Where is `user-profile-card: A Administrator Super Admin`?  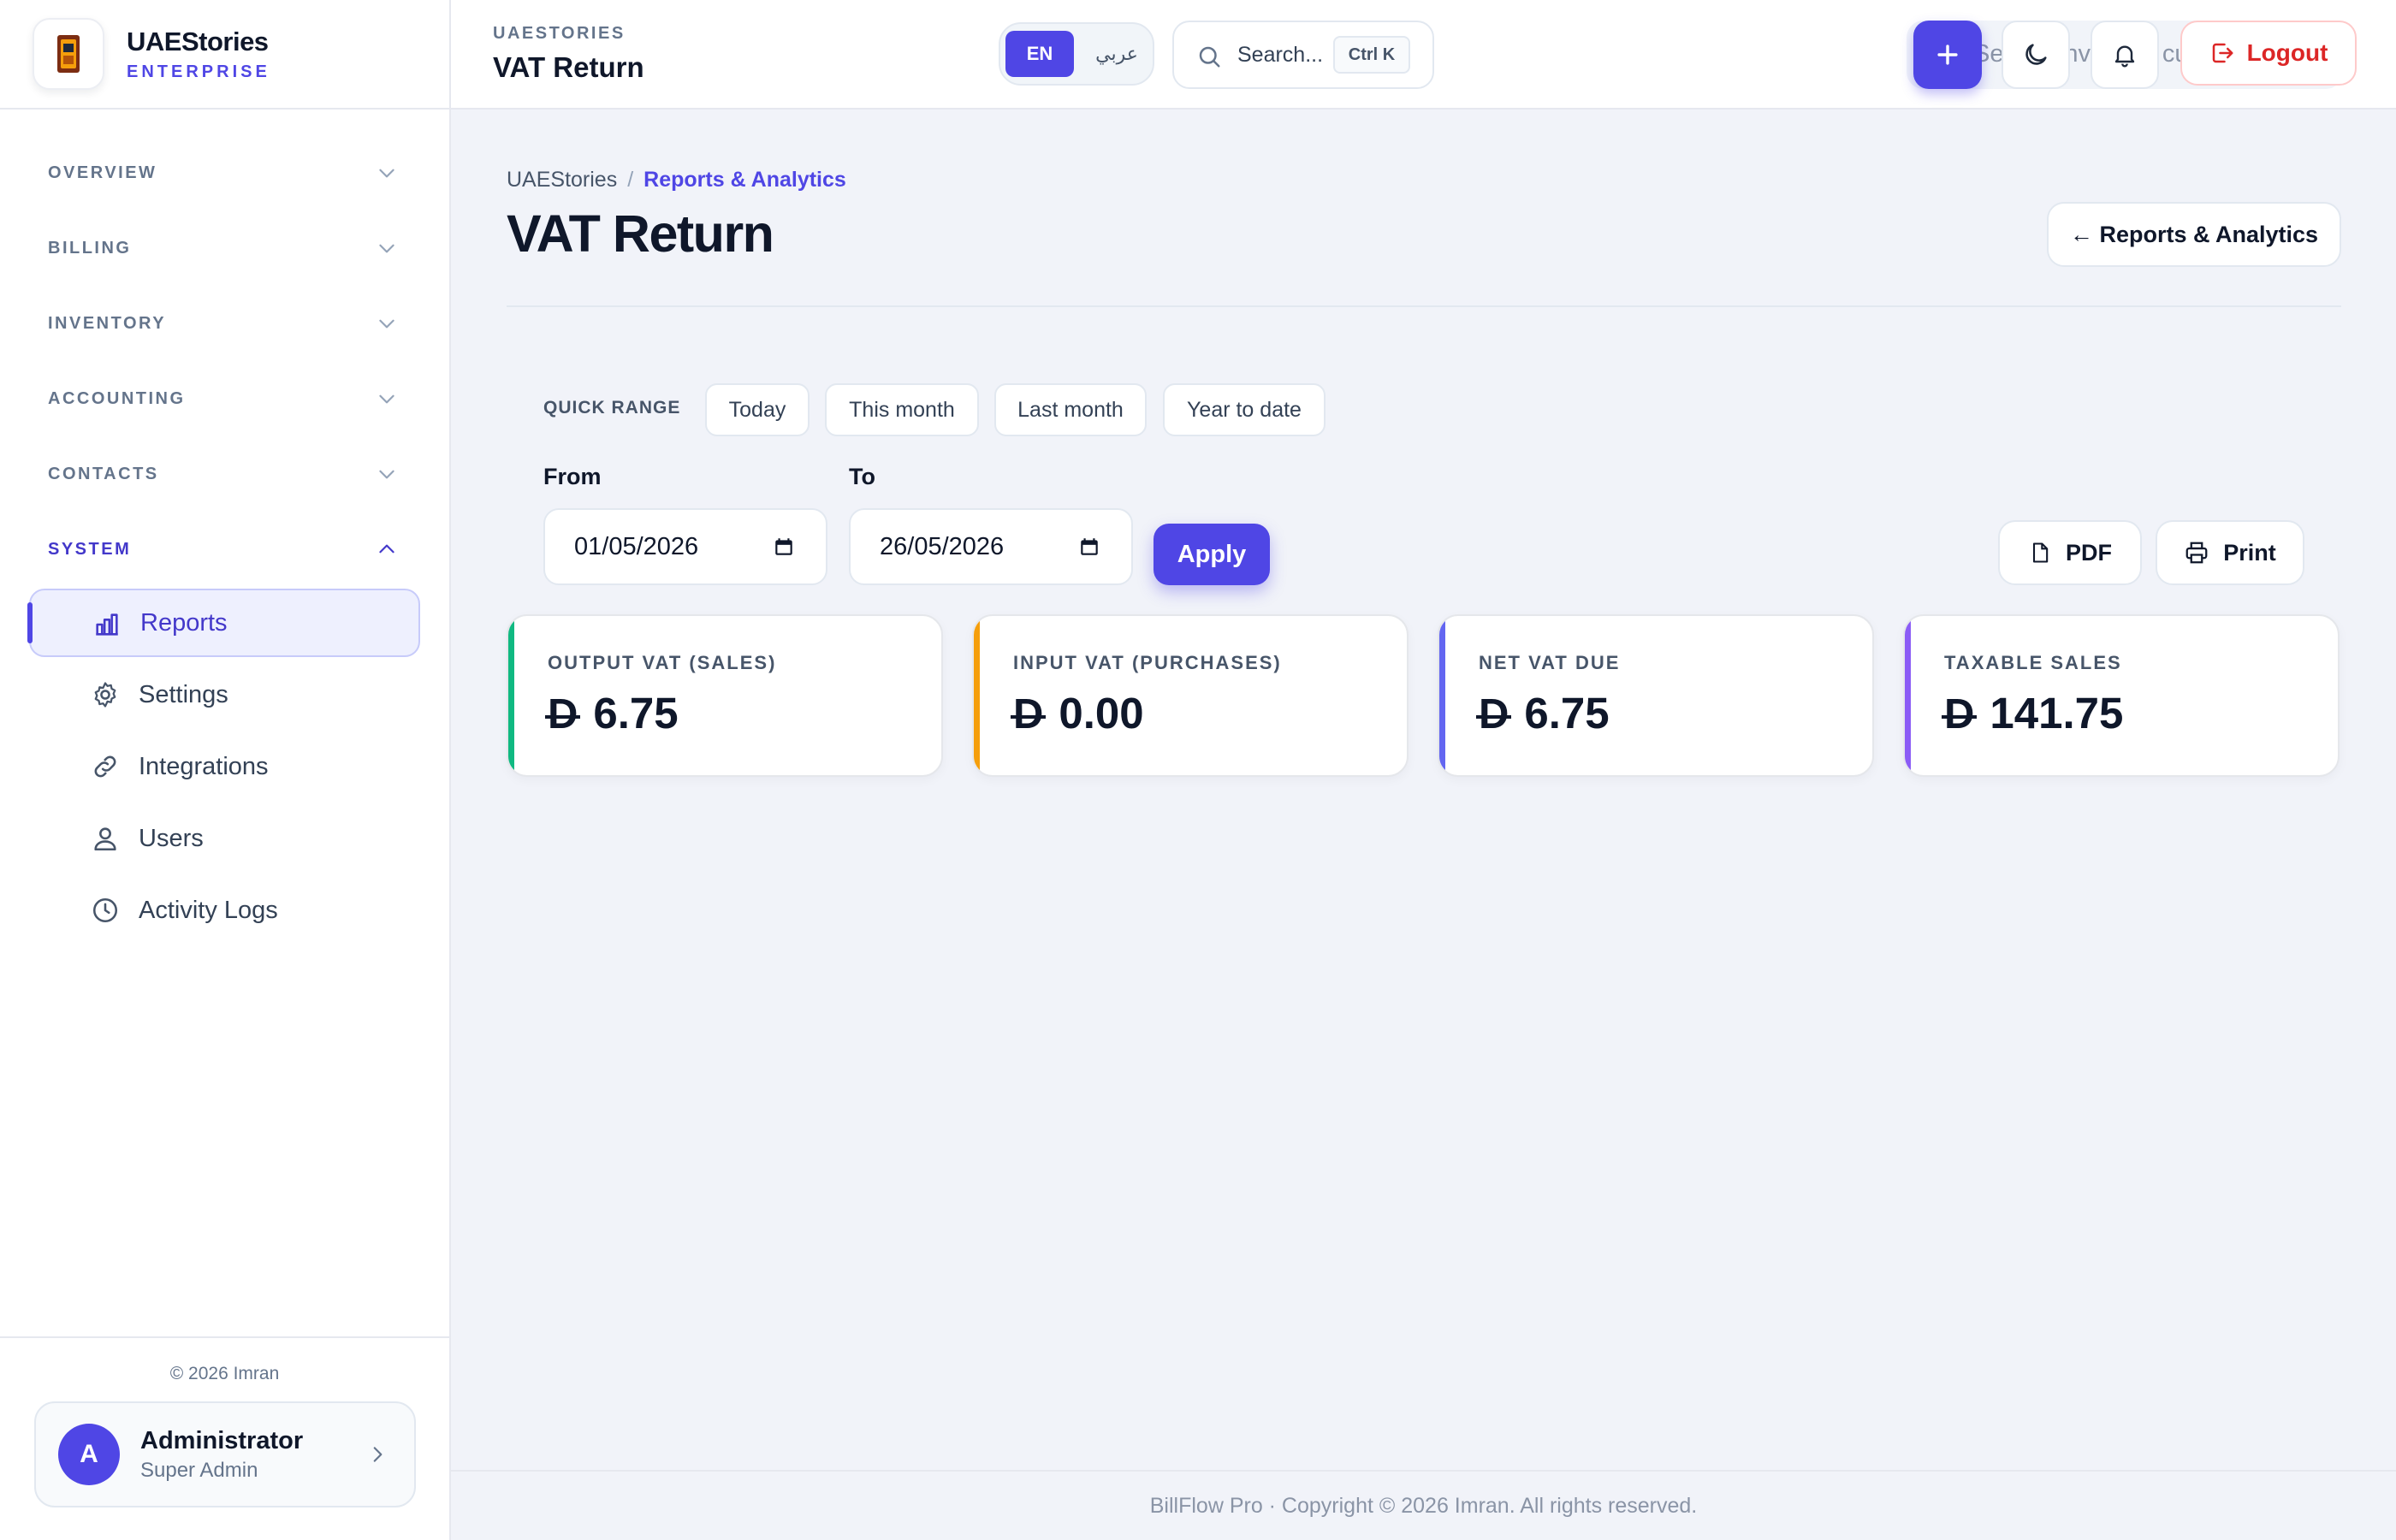 user-profile-card: A Administrator Super Admin is located at coordinates (225, 1454).